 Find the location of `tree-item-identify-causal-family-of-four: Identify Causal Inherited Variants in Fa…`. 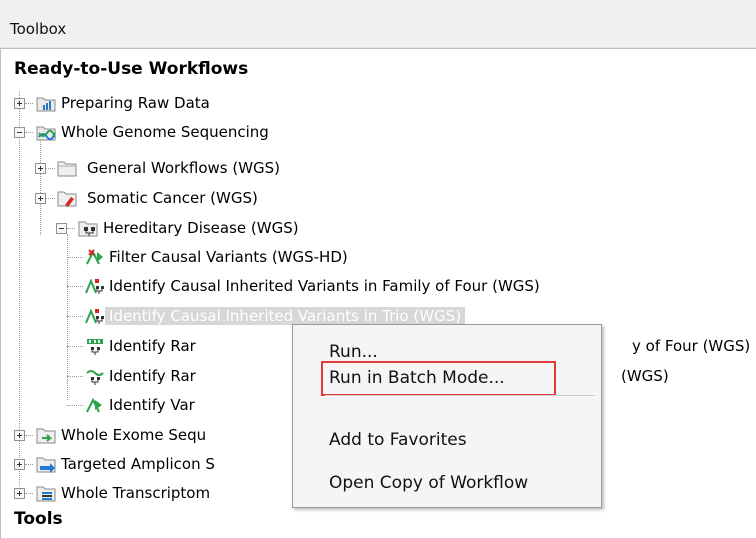

tree-item-identify-causal-family-of-four: Identify Causal Inherited Variants in Fa… is located at coordinates (387, 287).